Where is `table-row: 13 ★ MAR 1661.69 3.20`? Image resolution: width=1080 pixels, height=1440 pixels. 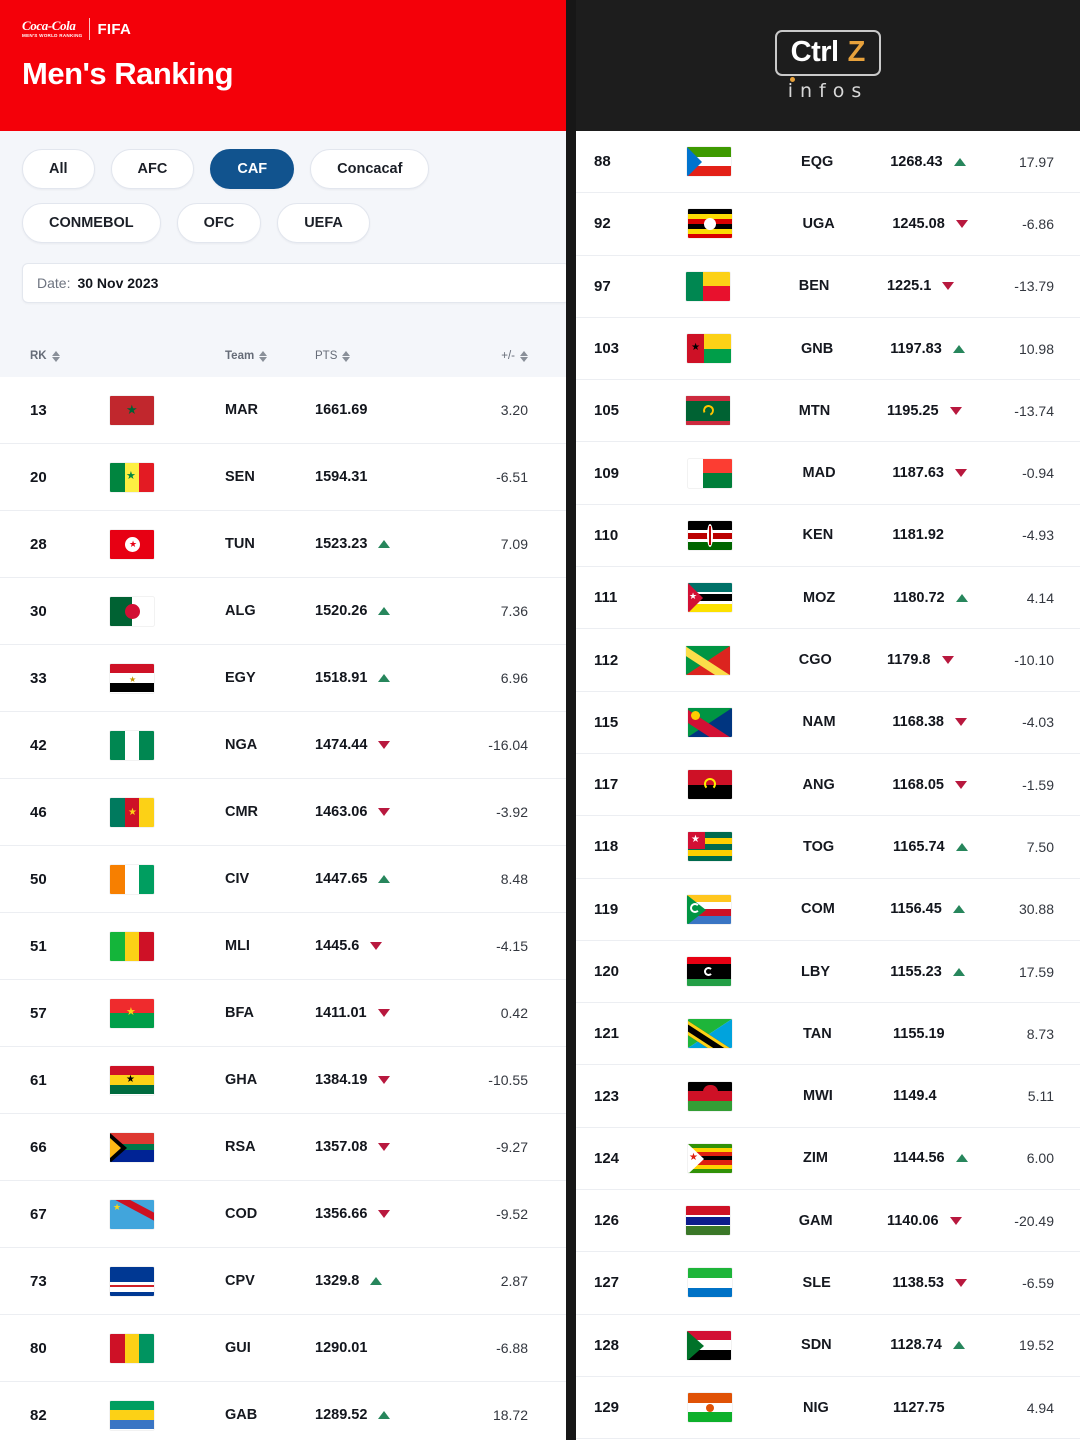 table-row: 13 ★ MAR 1661.69 3.20 is located at coordinates (283, 410).